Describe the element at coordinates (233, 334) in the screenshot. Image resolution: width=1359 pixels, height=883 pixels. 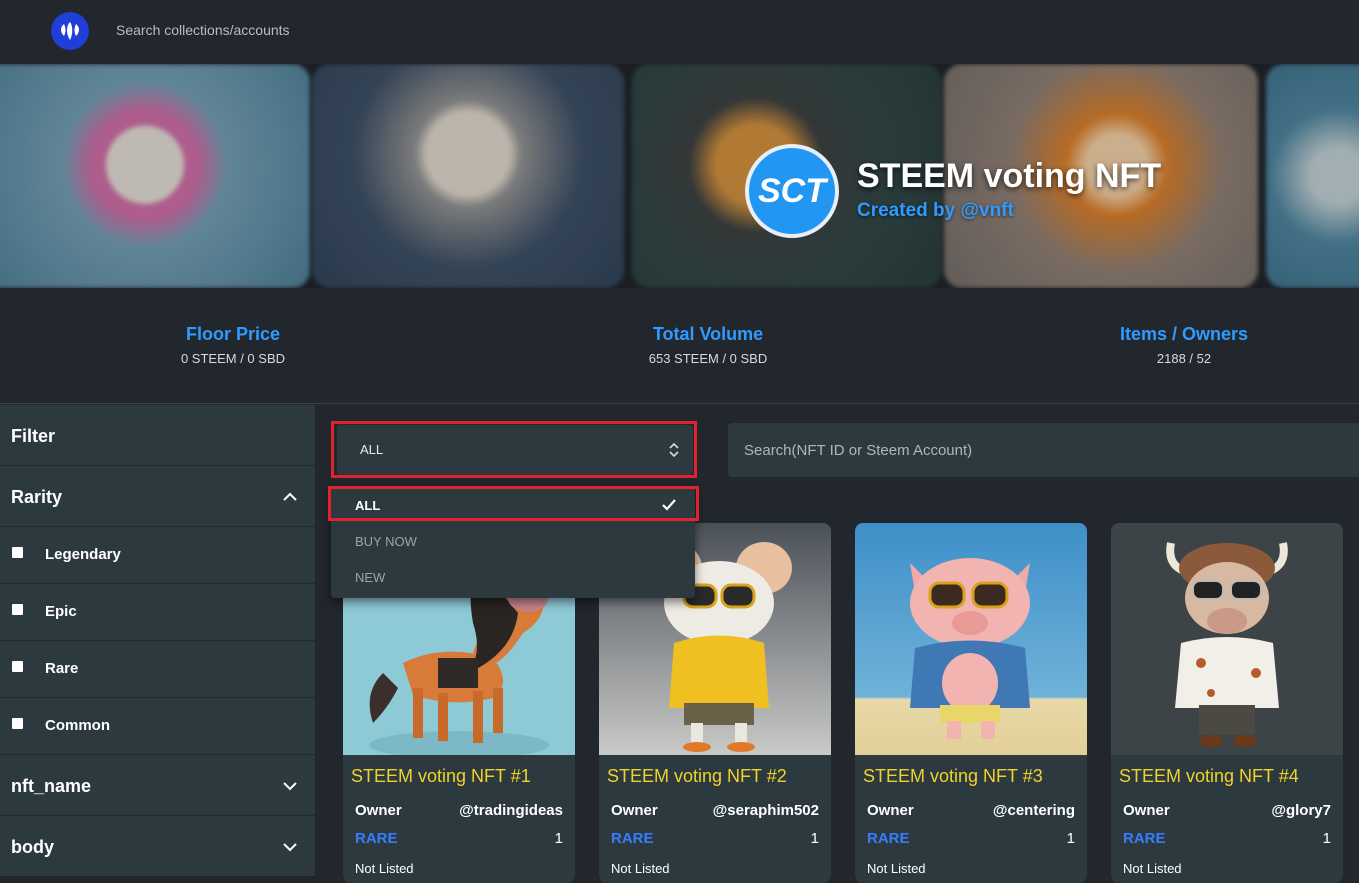
I see `stat-label: Floor Price` at that location.